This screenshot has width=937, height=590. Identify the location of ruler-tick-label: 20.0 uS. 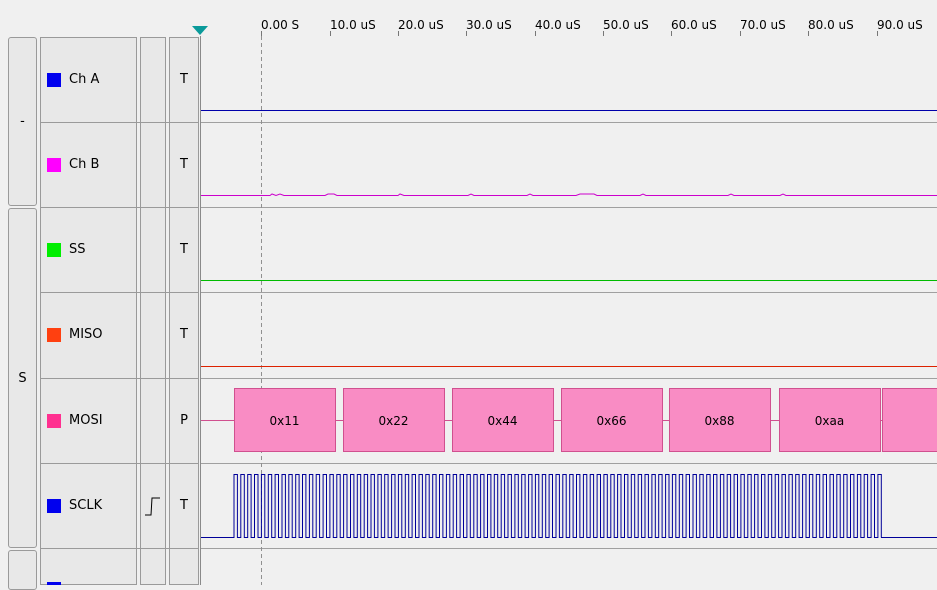
(421, 25).